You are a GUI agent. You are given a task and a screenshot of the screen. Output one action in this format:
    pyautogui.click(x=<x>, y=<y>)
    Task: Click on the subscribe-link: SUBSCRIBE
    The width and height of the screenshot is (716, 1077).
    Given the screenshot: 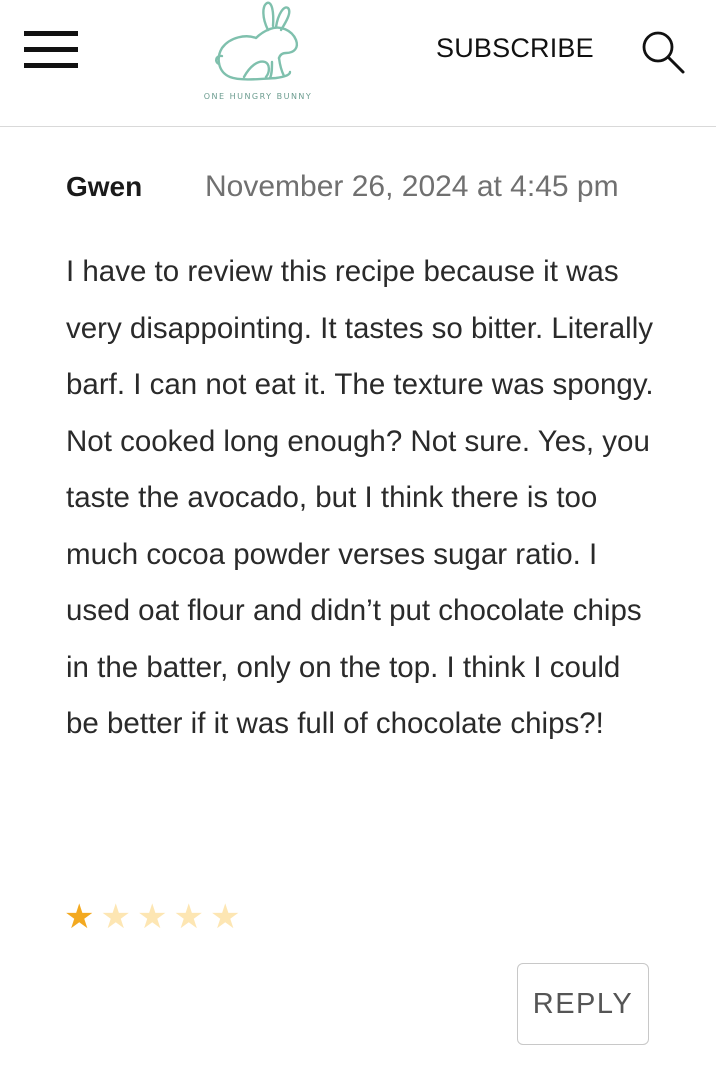 What is the action you would take?
    pyautogui.click(x=515, y=48)
    